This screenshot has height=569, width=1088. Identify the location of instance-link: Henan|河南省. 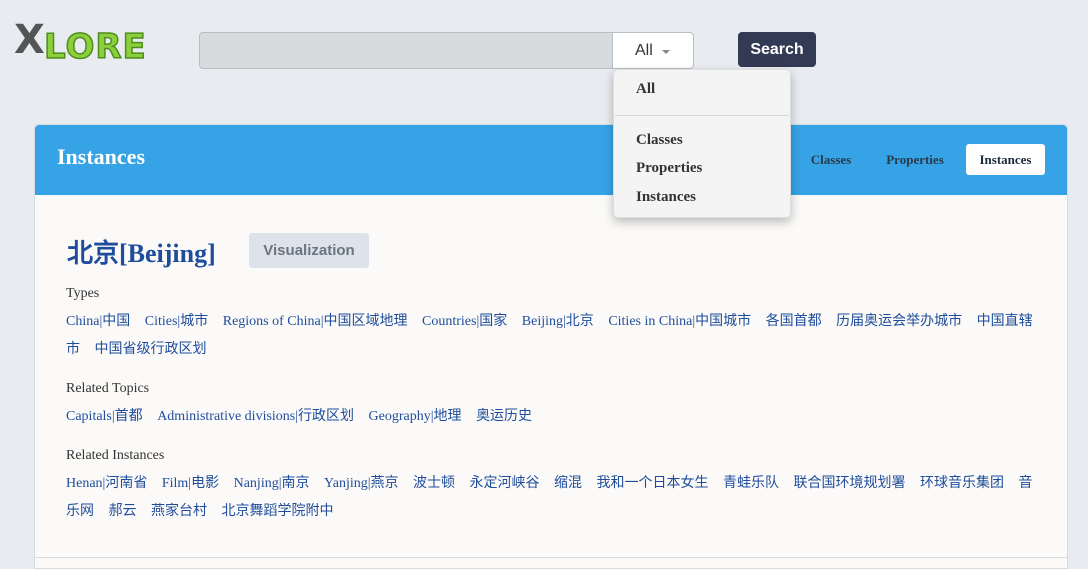
(106, 483).